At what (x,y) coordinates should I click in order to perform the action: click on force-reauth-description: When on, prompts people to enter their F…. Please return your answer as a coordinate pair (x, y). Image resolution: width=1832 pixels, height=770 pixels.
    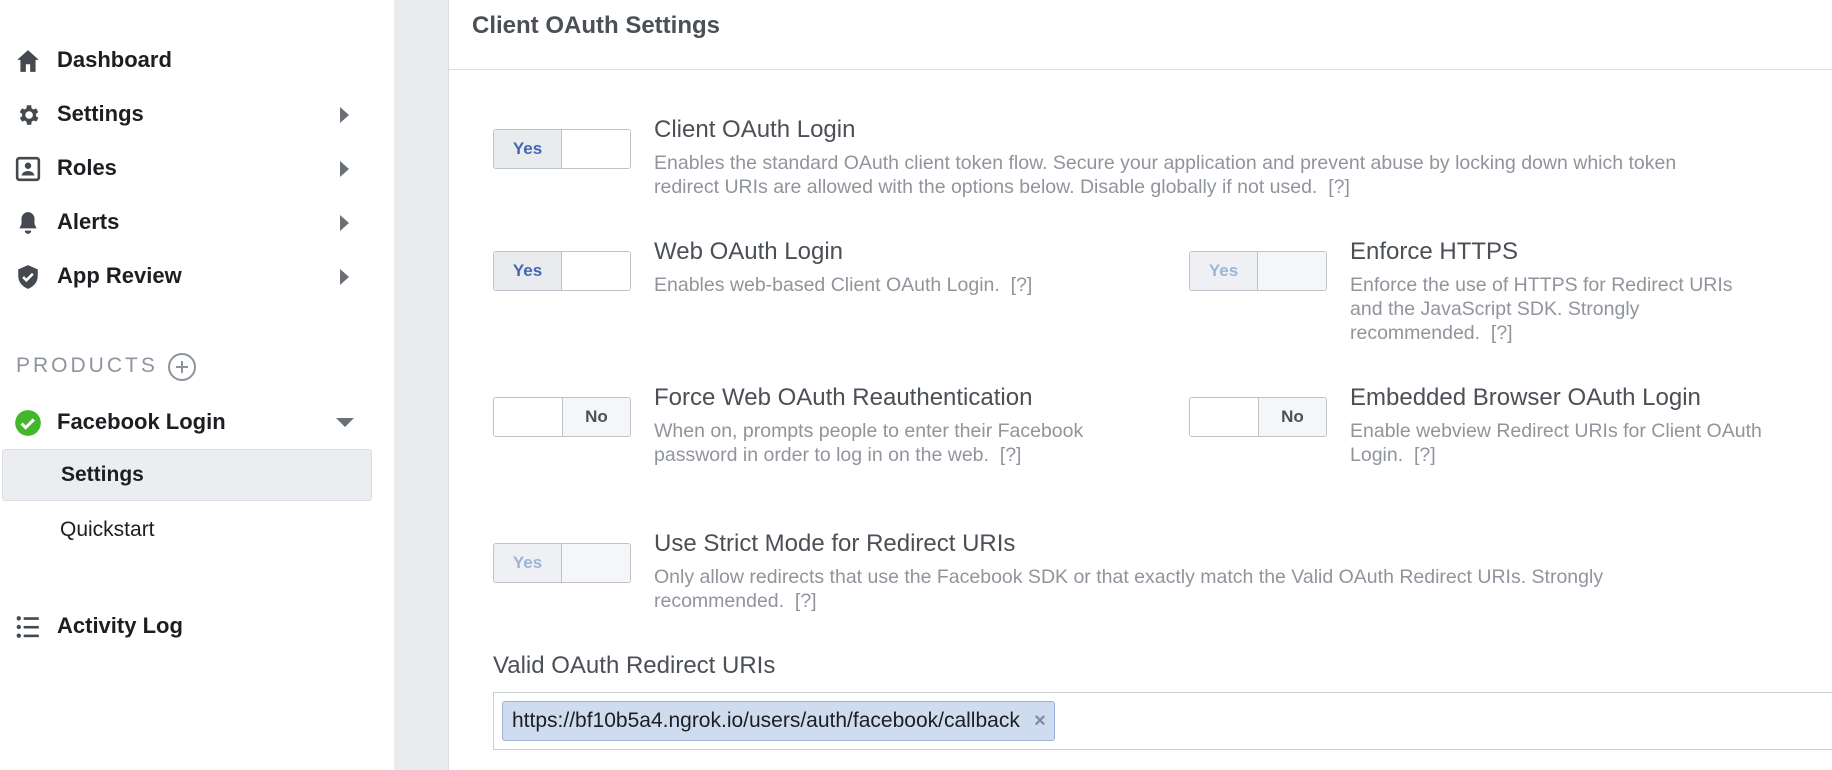
    Looking at the image, I should click on (869, 443).